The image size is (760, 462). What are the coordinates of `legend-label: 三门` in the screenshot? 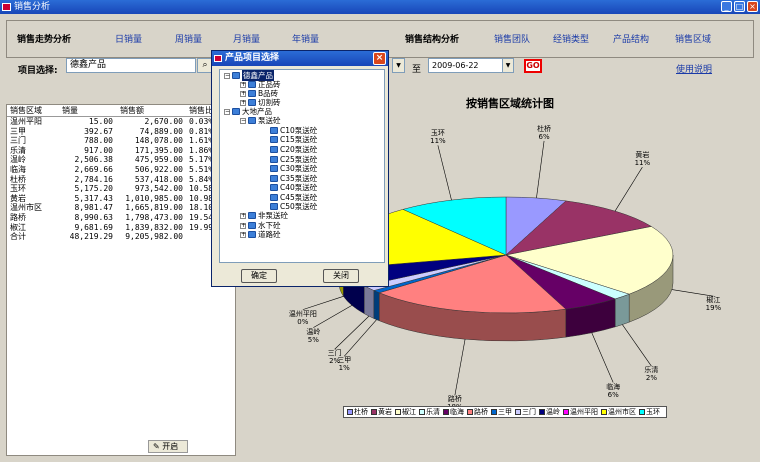 It's located at (529, 412).